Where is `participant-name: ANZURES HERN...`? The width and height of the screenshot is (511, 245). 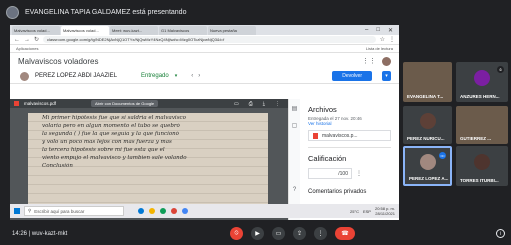
participant-name: ANZURES HERN... is located at coordinates (480, 96).